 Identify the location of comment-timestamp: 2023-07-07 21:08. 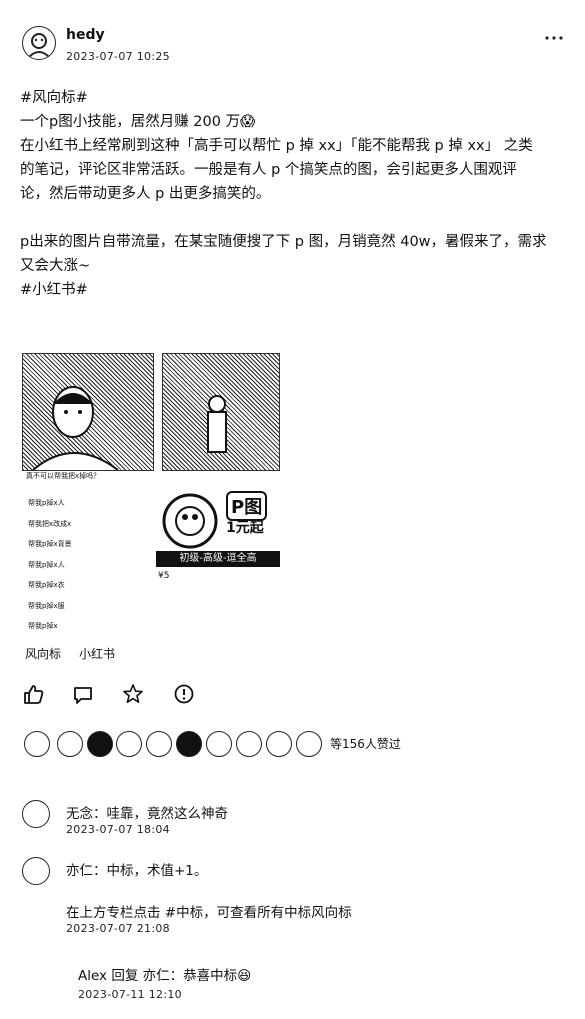
(118, 928).